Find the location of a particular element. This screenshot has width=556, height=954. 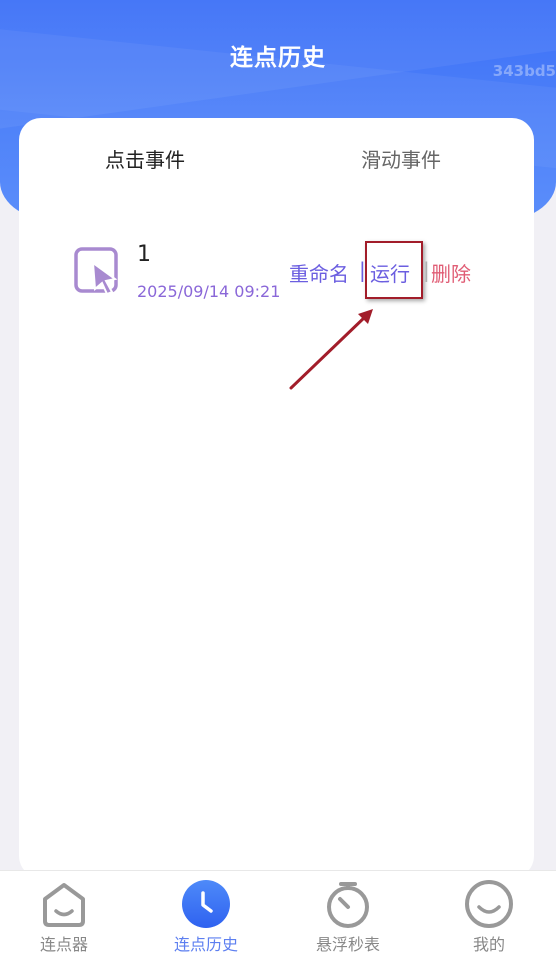

delete-button: 删除 is located at coordinates (451, 272).